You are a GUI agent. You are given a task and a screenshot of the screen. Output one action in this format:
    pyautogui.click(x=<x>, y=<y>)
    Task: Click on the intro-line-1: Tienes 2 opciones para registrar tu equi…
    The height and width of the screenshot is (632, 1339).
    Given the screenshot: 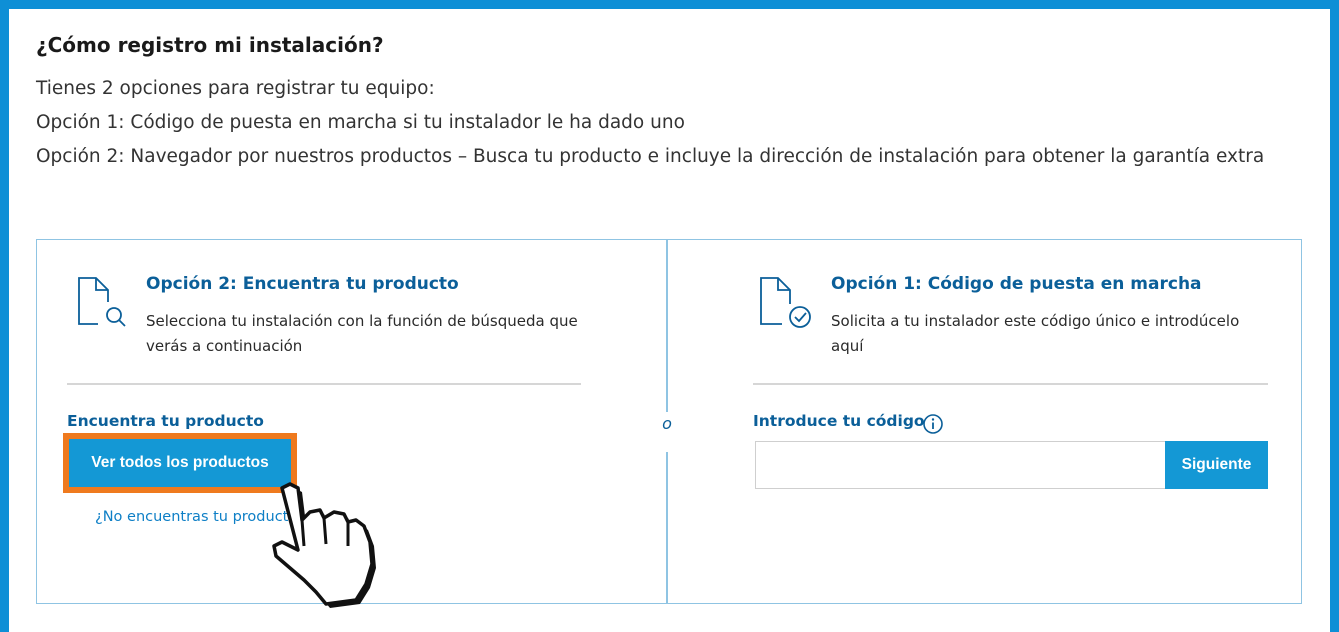 What is the action you would take?
    pyautogui.click(x=235, y=88)
    